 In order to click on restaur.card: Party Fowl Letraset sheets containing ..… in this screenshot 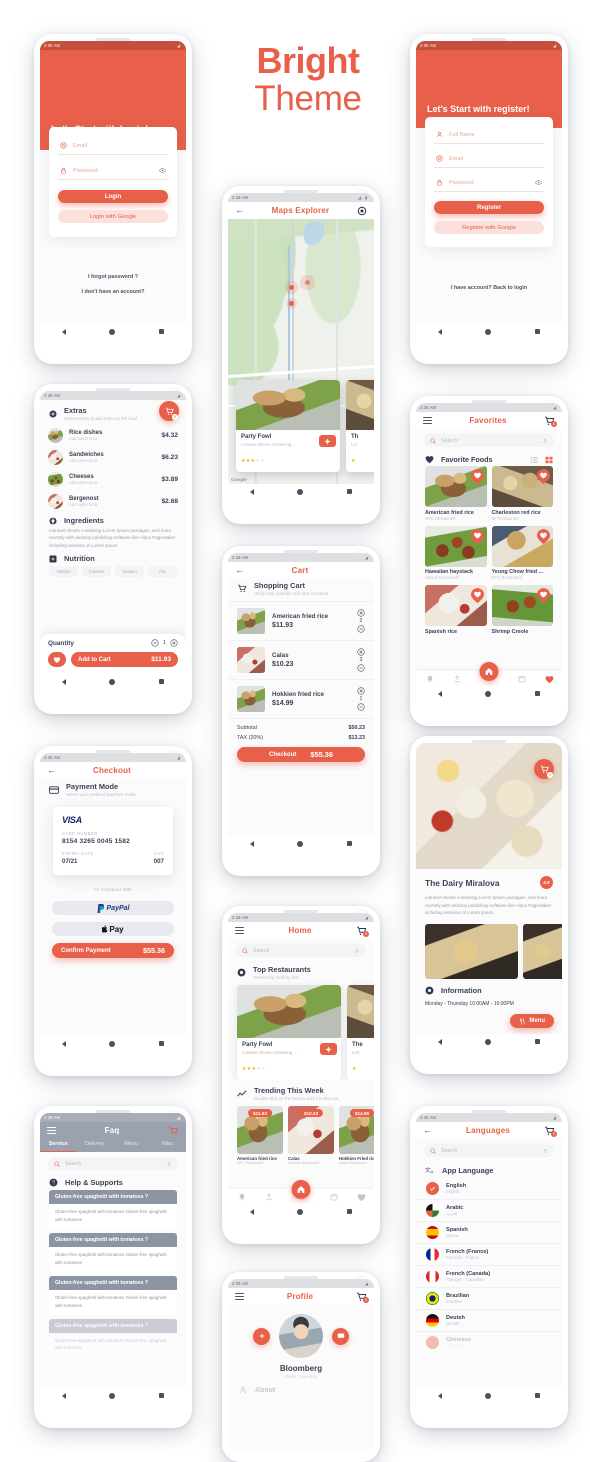, I will do `click(289, 1032)`.